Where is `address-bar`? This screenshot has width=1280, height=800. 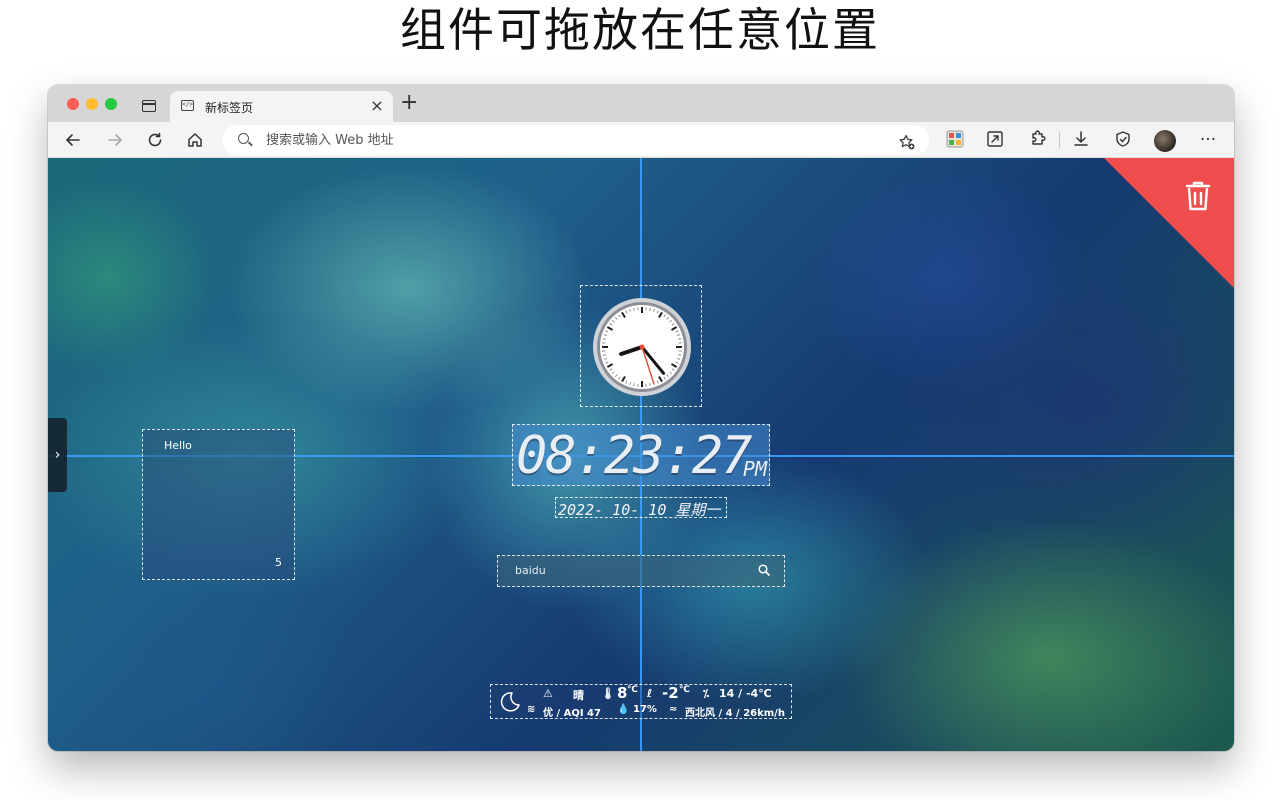
address-bar is located at coordinates (575, 140).